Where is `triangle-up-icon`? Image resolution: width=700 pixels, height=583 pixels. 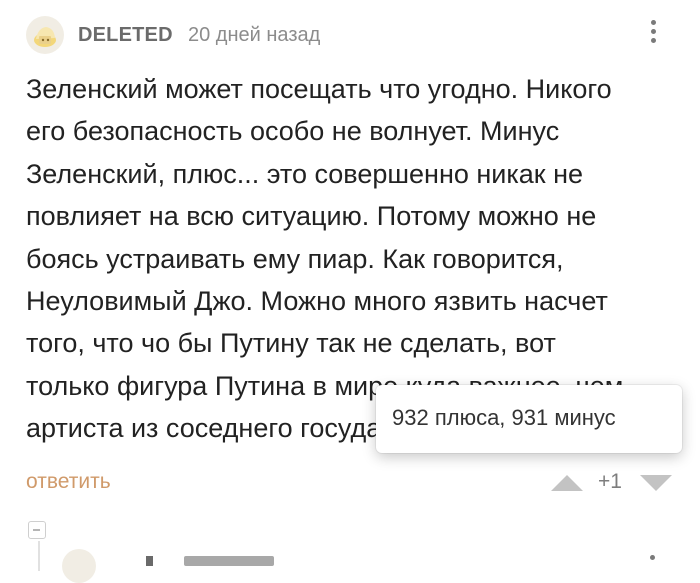
triangle-up-icon is located at coordinates (567, 482).